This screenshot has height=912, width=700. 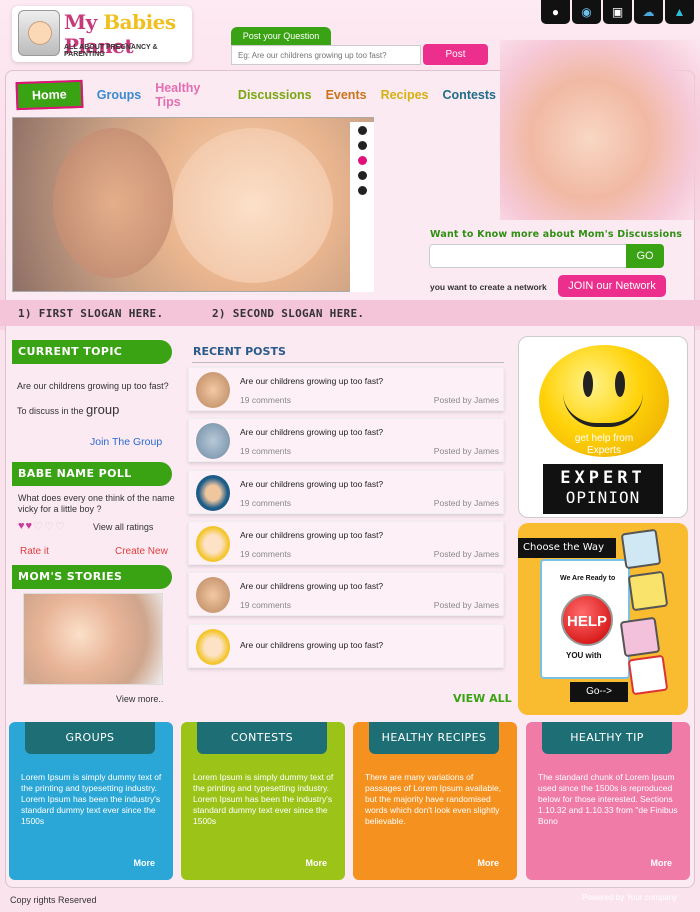 I want to click on copyright-text: Copy rights Reserved, so click(x=53, y=900).